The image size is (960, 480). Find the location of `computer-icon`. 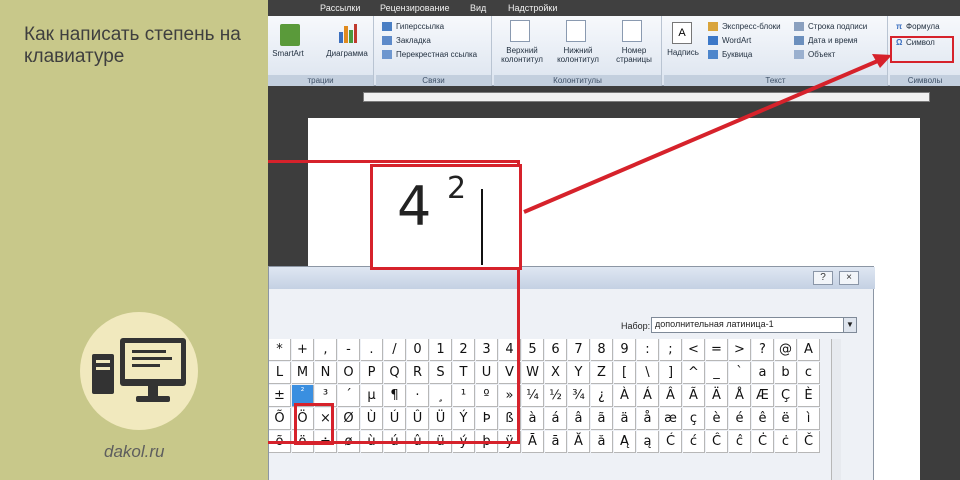

computer-icon is located at coordinates (139, 370).